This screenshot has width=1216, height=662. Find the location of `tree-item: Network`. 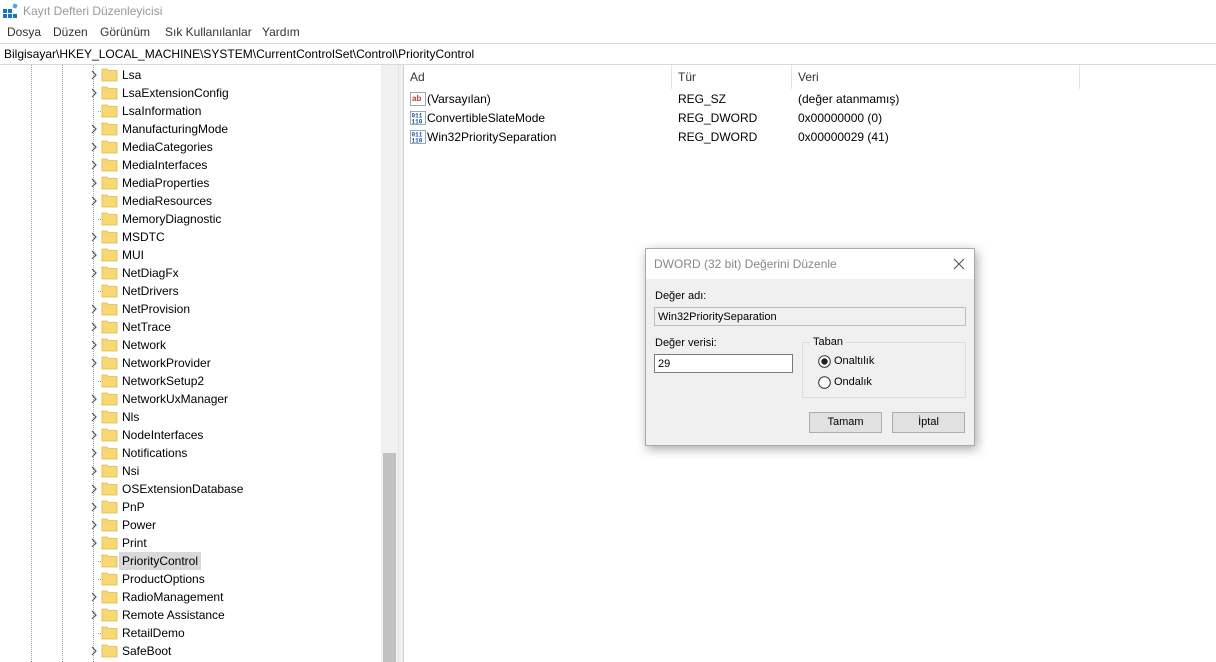

tree-item: Network is located at coordinates (190, 345).